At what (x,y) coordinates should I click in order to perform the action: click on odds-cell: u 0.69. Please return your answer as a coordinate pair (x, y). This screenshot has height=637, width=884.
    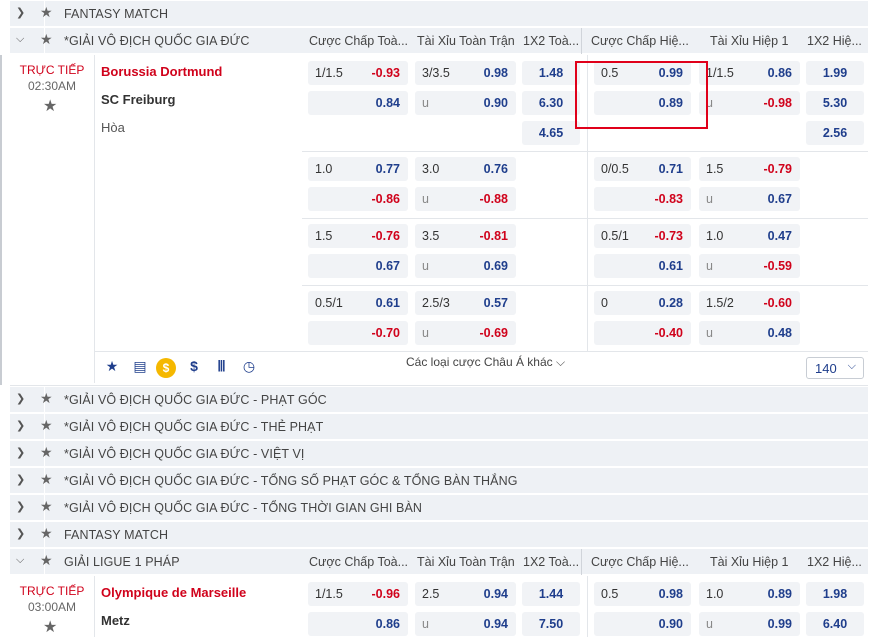
    Looking at the image, I should click on (465, 266).